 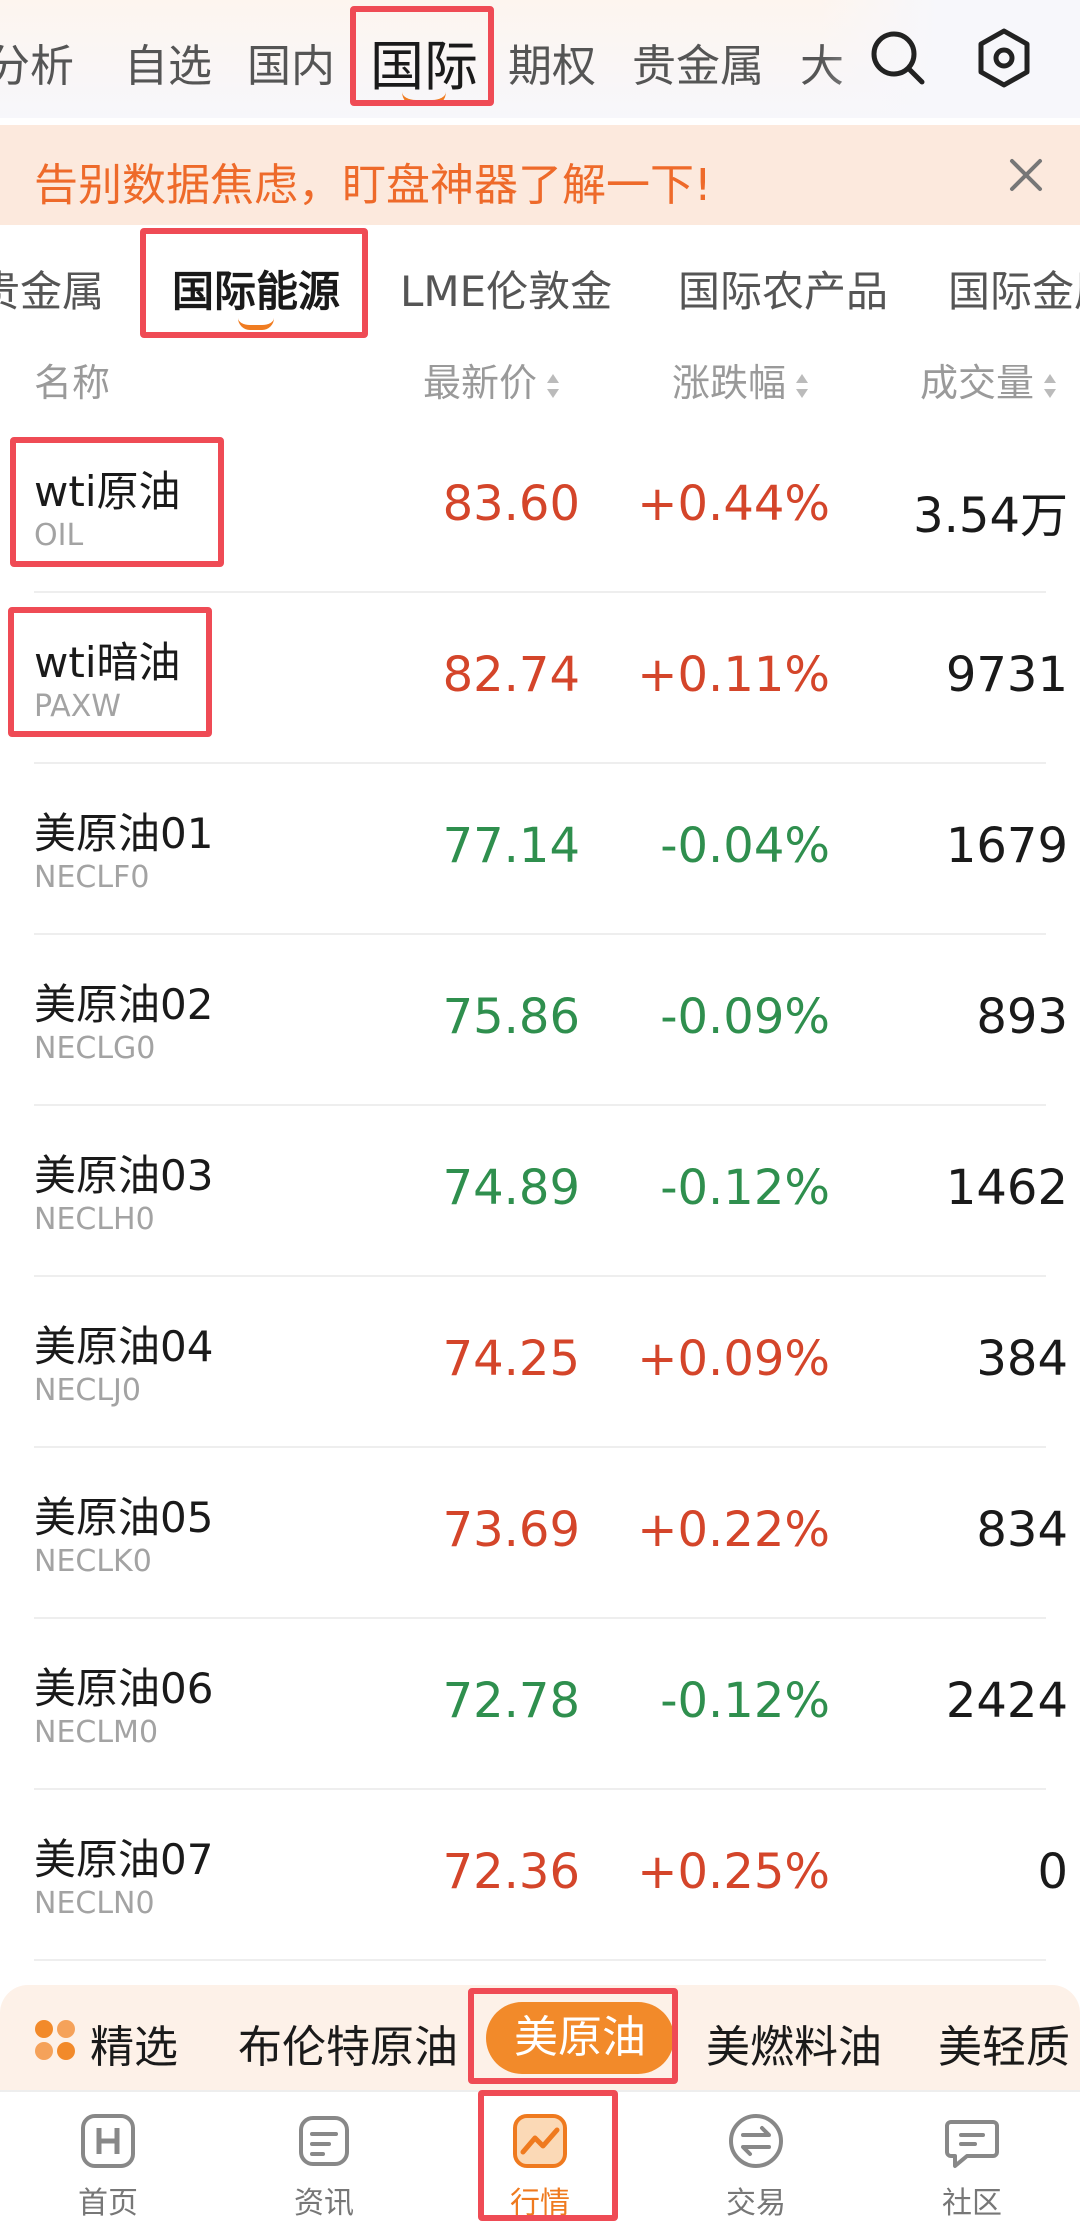 What do you see at coordinates (511, 1701) in the screenshot?
I see `row-price: 72.78` at bounding box center [511, 1701].